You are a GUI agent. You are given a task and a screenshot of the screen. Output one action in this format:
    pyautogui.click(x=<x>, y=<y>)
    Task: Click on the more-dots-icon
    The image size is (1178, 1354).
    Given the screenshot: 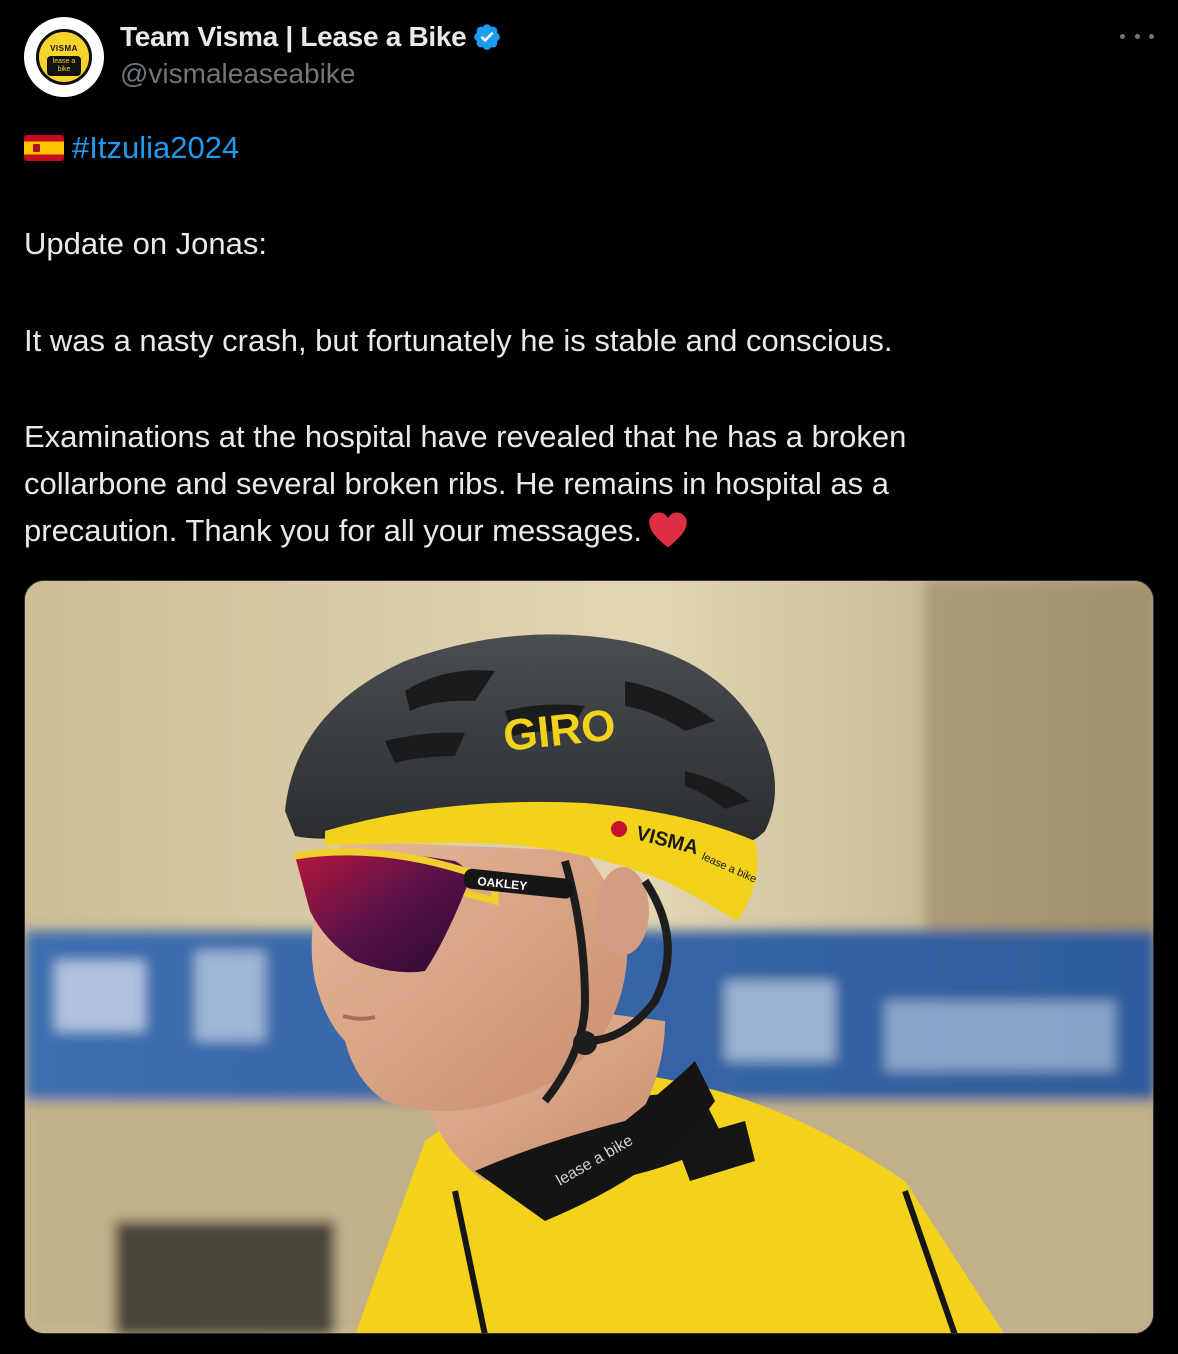 What is the action you would take?
    pyautogui.click(x=1137, y=36)
    